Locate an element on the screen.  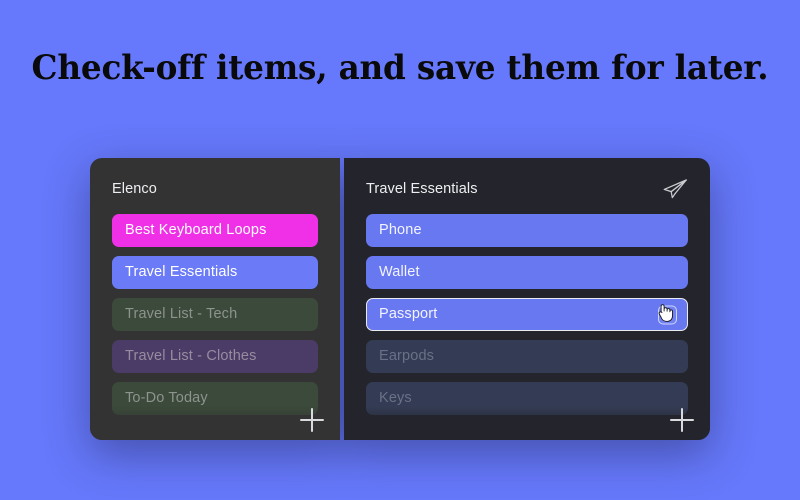
item-row-label: Earpods is located at coordinates (407, 355).